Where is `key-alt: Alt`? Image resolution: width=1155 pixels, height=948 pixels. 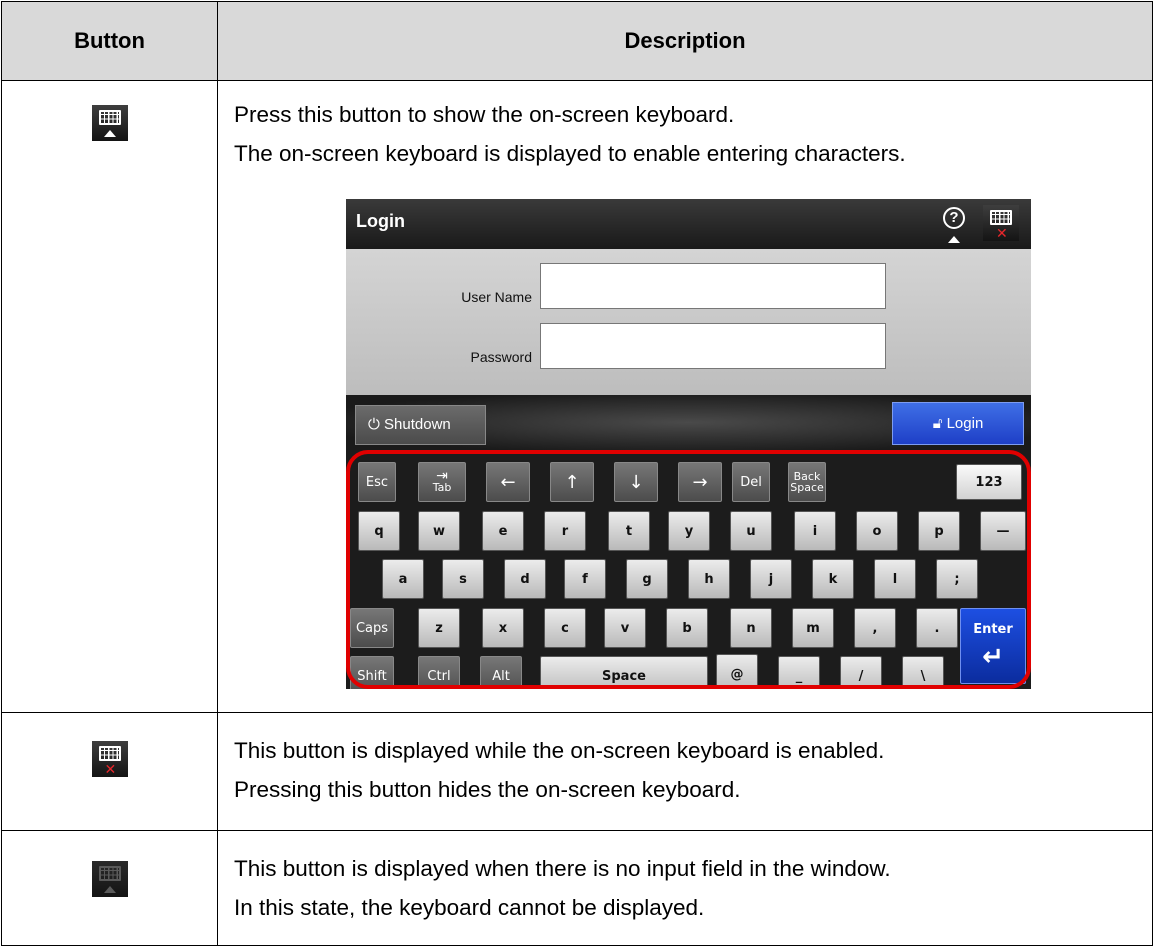
key-alt: Alt is located at coordinates (501, 672).